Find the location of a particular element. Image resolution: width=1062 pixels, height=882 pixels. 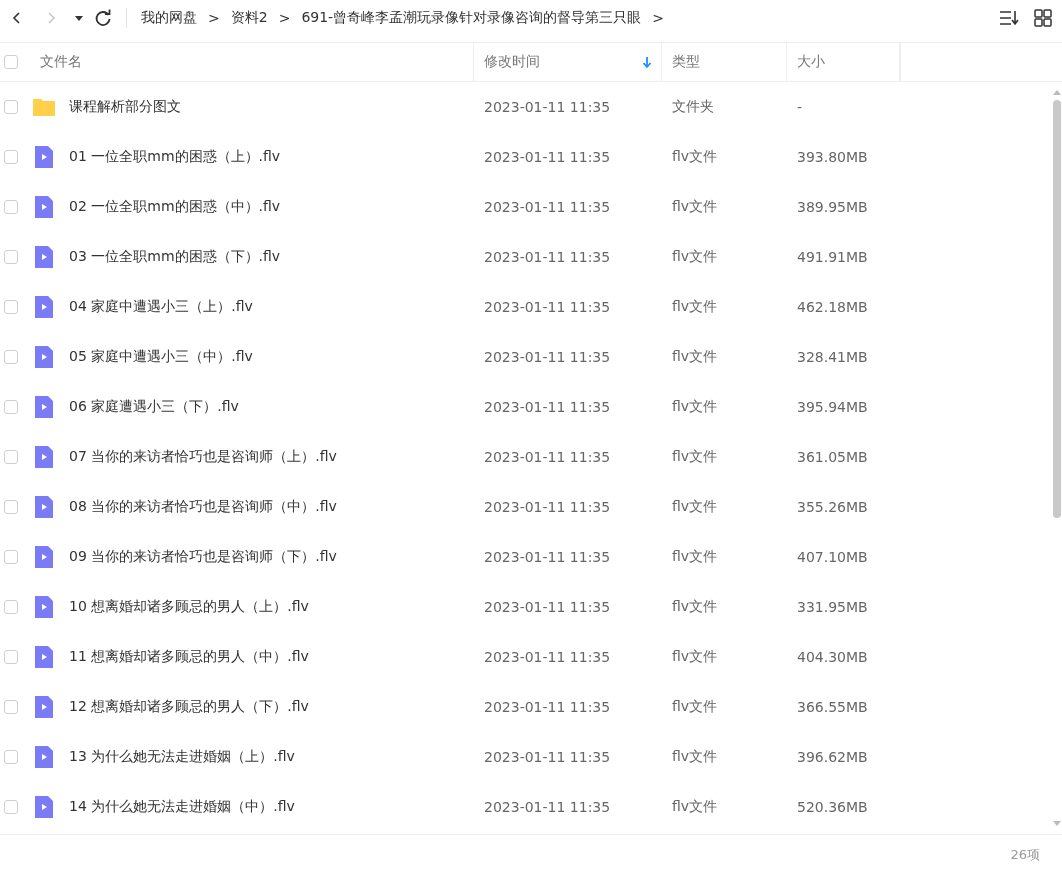

column-header: 类型 is located at coordinates (724, 62).